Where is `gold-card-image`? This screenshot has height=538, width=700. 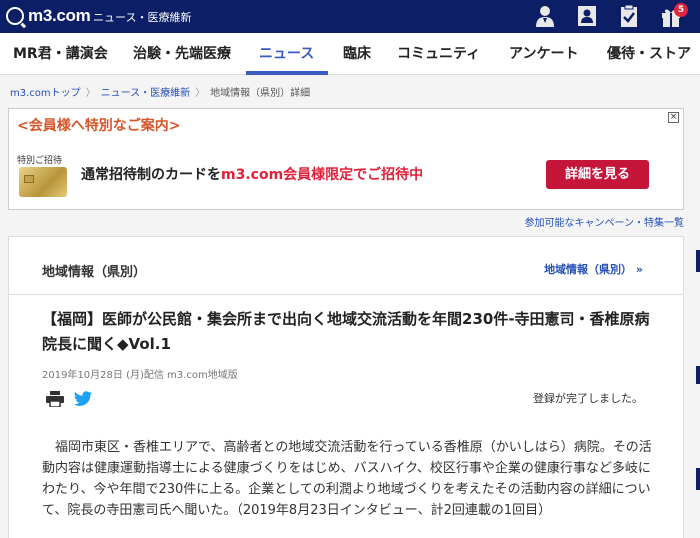
gold-card-image is located at coordinates (43, 182).